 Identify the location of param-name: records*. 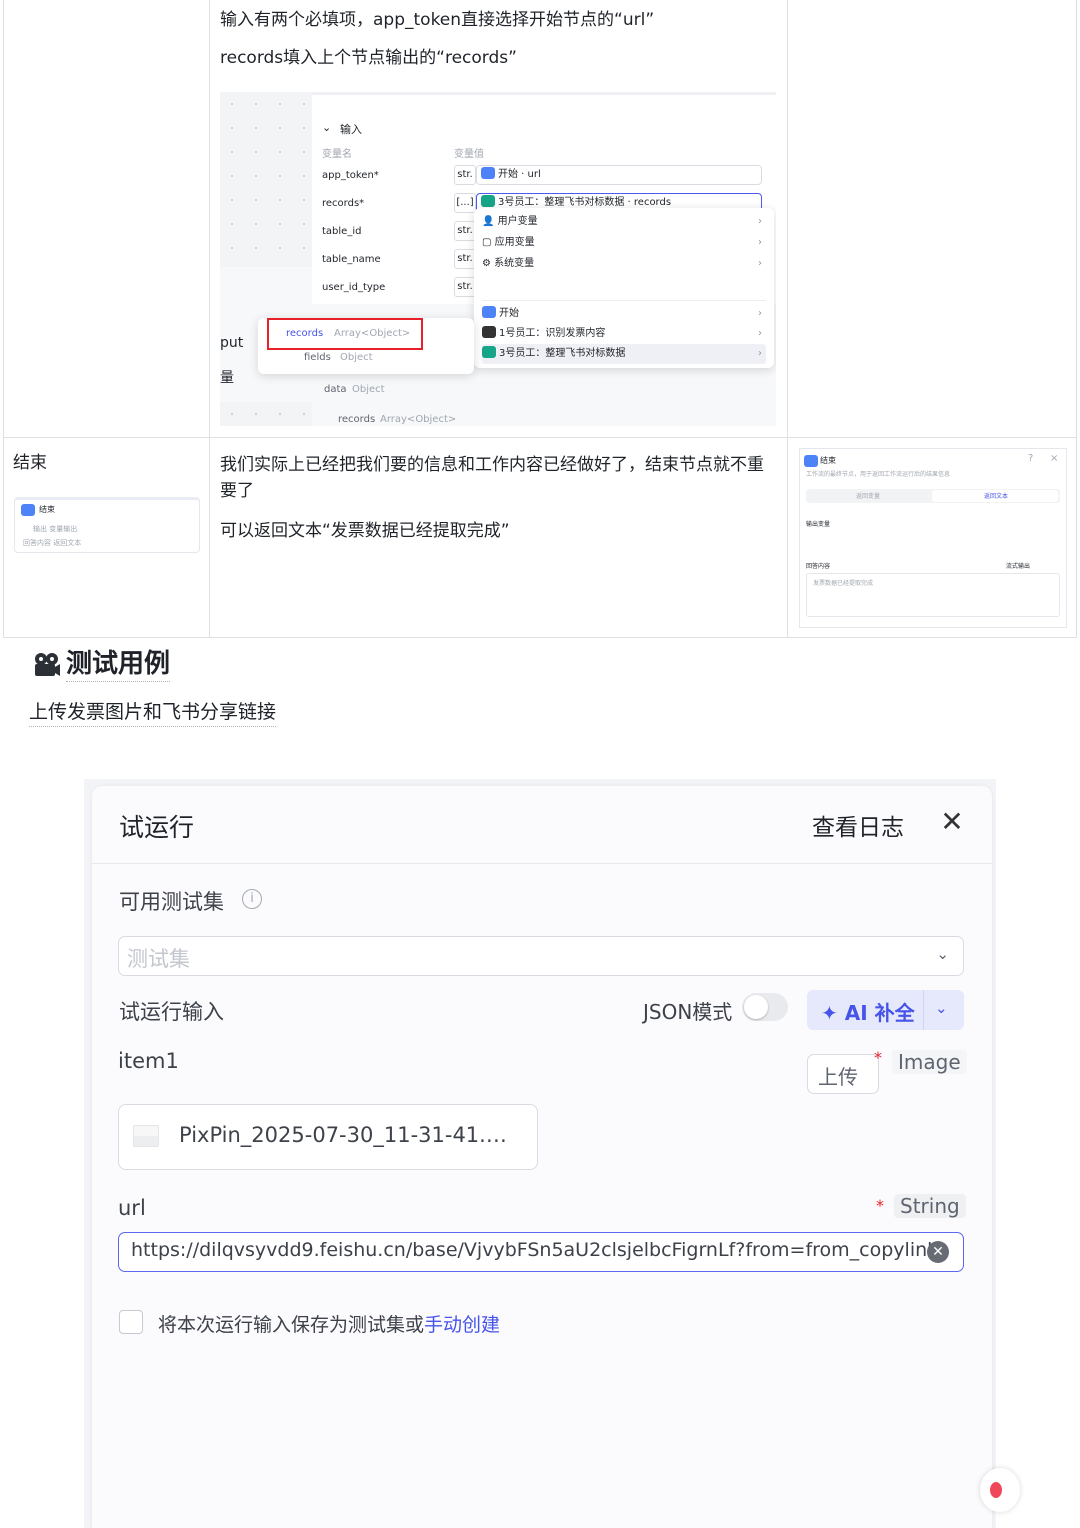
(343, 203).